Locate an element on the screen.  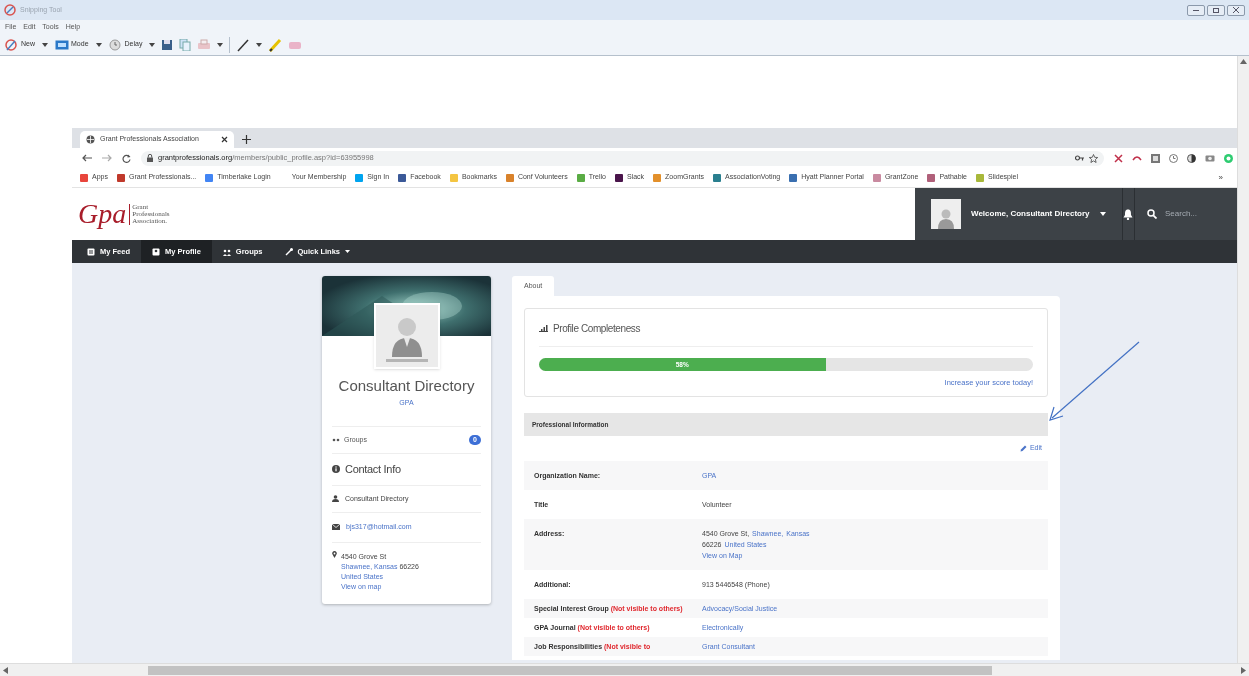
horizontal-scrollbar is located at coordinates (624, 669).